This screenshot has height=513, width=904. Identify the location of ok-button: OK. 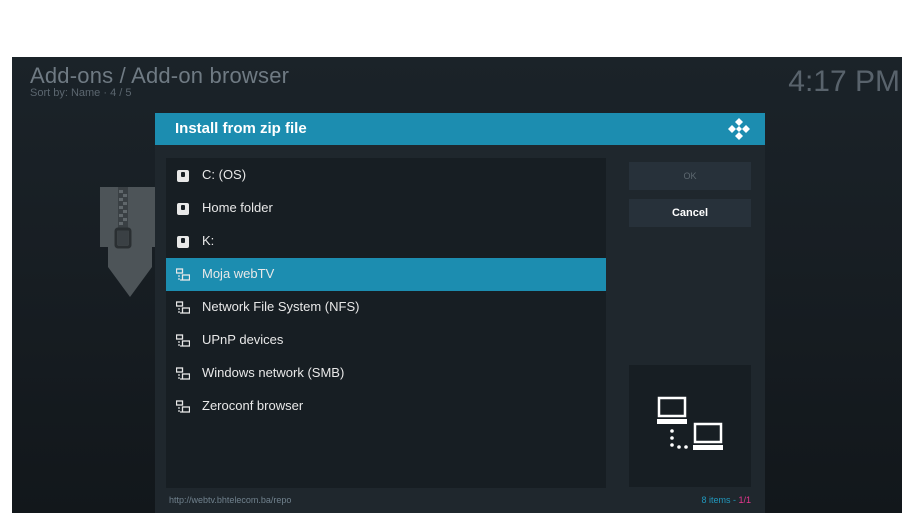
(690, 176).